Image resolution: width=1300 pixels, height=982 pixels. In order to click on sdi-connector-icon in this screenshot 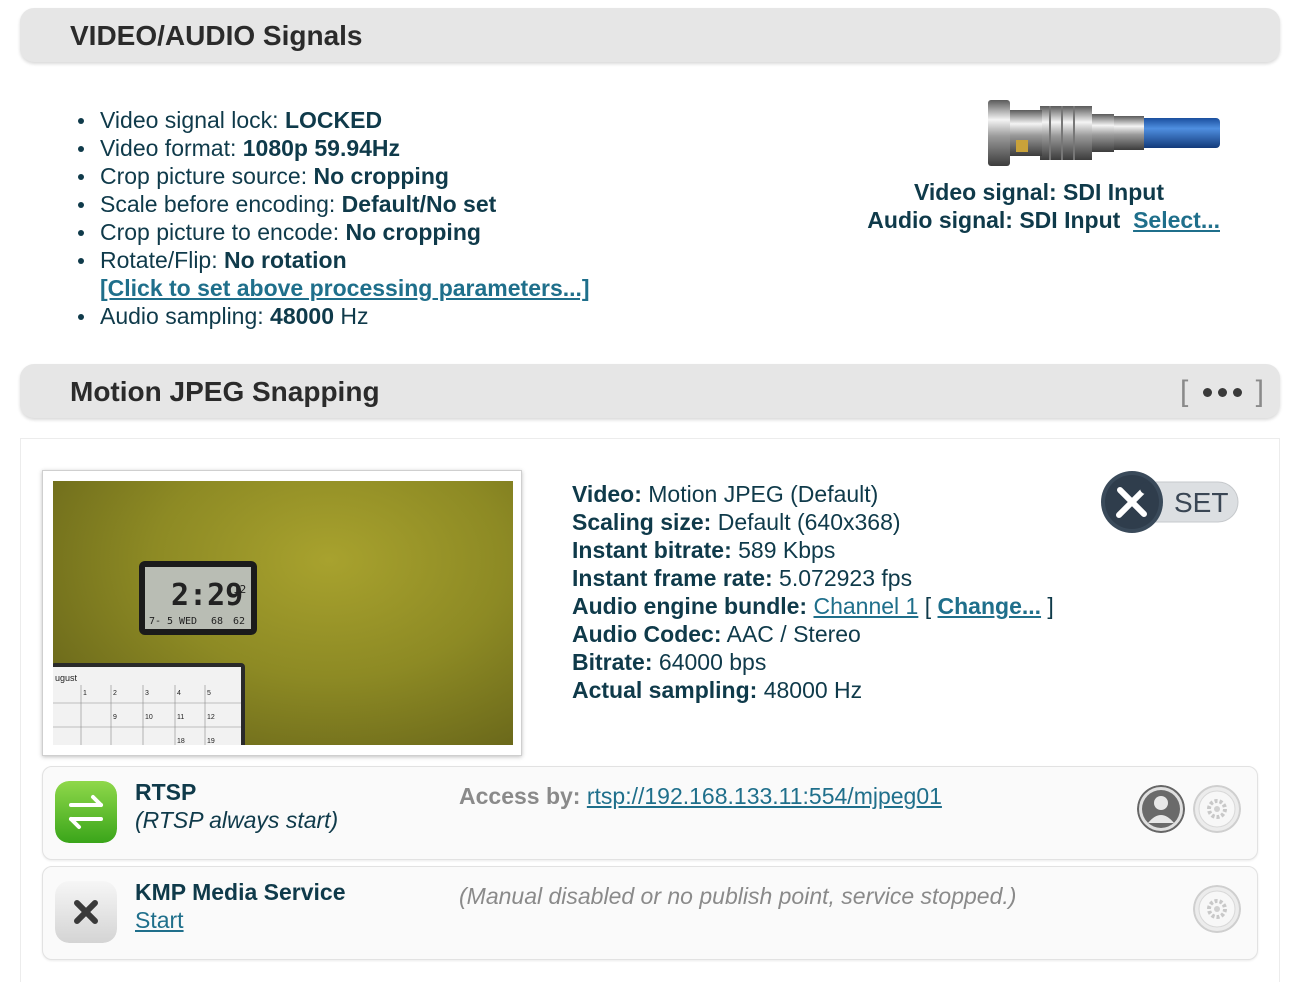, I will do `click(1104, 133)`.